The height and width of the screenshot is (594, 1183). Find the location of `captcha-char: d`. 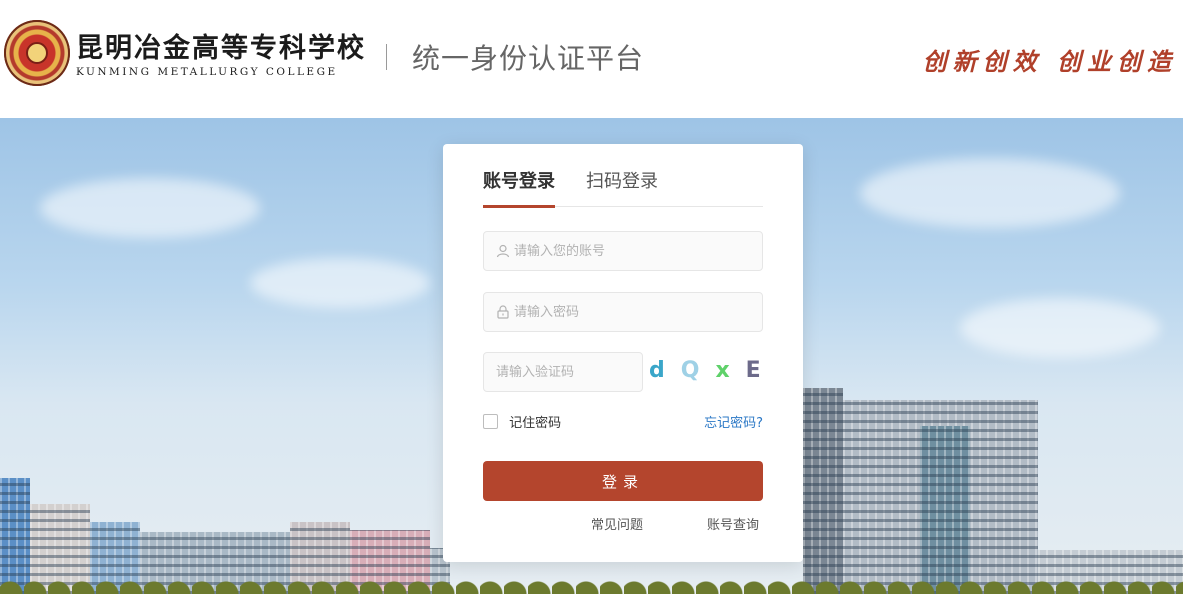

captcha-char: d is located at coordinates (665, 370).